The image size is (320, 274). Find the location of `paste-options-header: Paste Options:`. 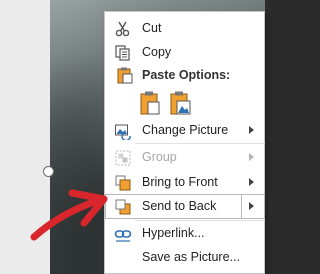

paste-options-header: Paste Options: is located at coordinates (185, 74).